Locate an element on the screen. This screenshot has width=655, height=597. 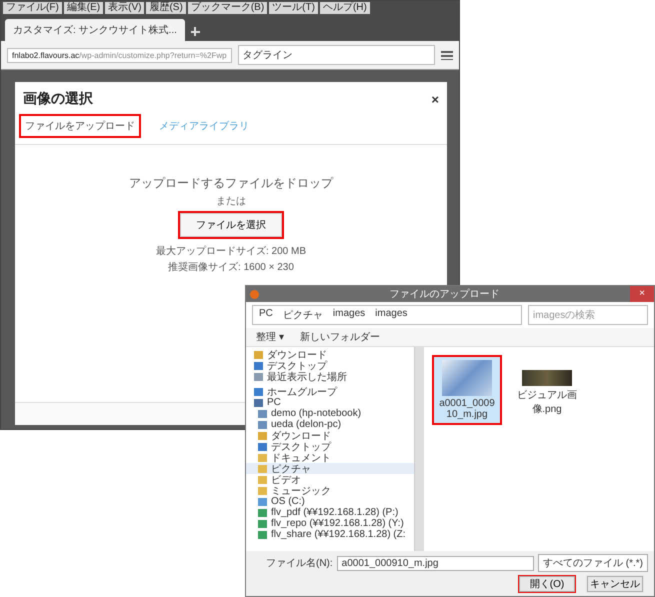
modal-title: 画像の選択 is located at coordinates (58, 99).